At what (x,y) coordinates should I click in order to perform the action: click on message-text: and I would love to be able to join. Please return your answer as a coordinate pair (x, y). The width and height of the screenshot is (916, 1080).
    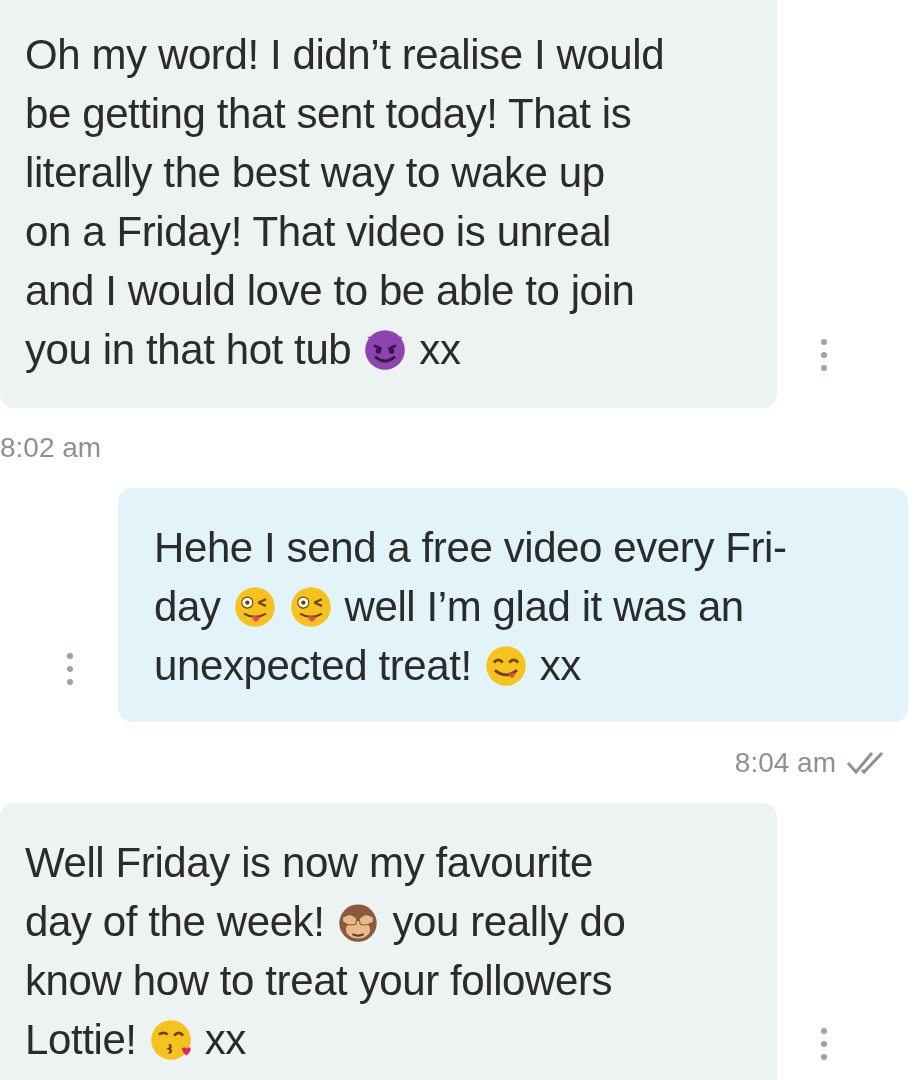
    Looking at the image, I should click on (330, 291).